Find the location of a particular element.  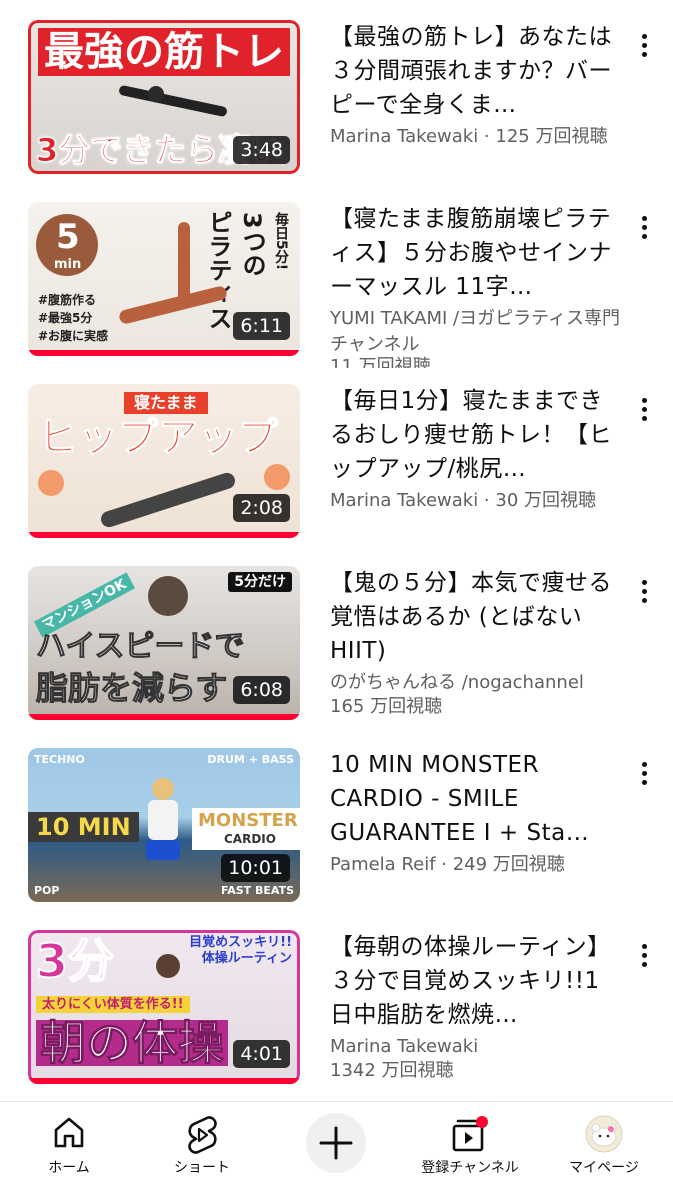

nav-subscriptions: 登録チャンネル is located at coordinates (470, 1151).